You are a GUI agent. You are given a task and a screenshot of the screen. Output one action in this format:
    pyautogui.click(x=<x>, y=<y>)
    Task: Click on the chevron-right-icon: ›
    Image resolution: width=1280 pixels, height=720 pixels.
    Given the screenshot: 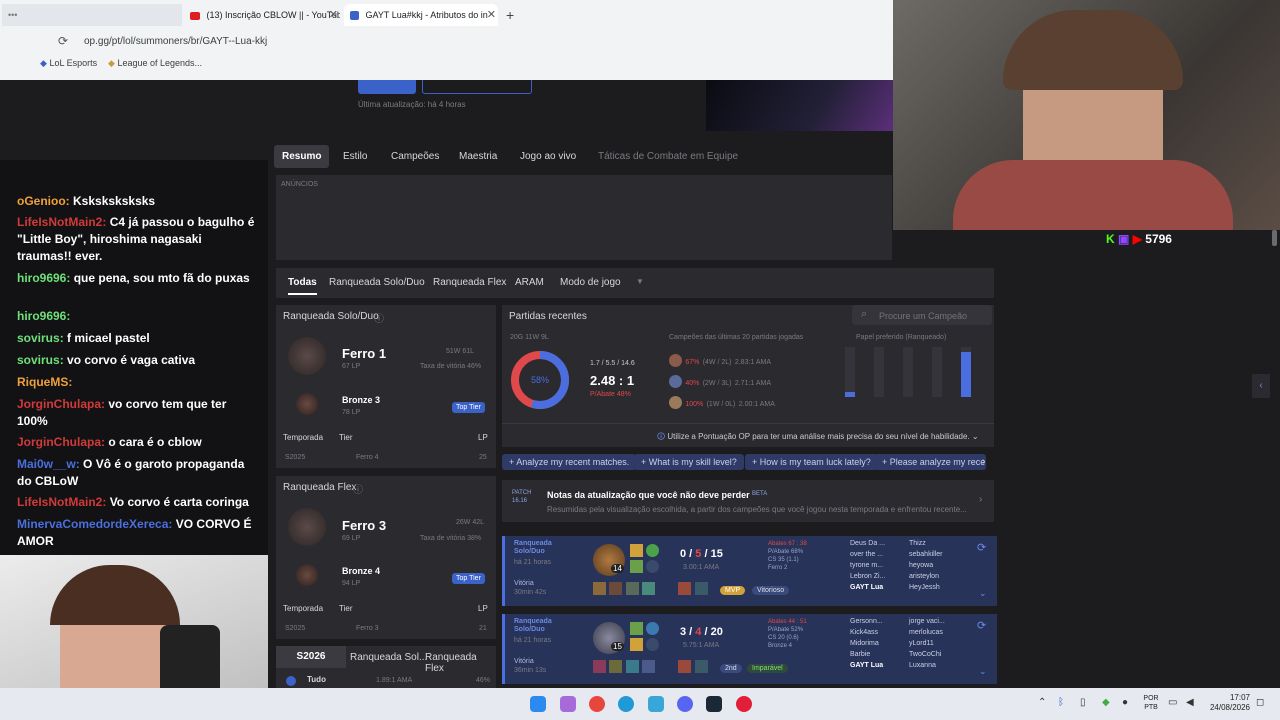 What is the action you would take?
    pyautogui.click(x=983, y=461)
    